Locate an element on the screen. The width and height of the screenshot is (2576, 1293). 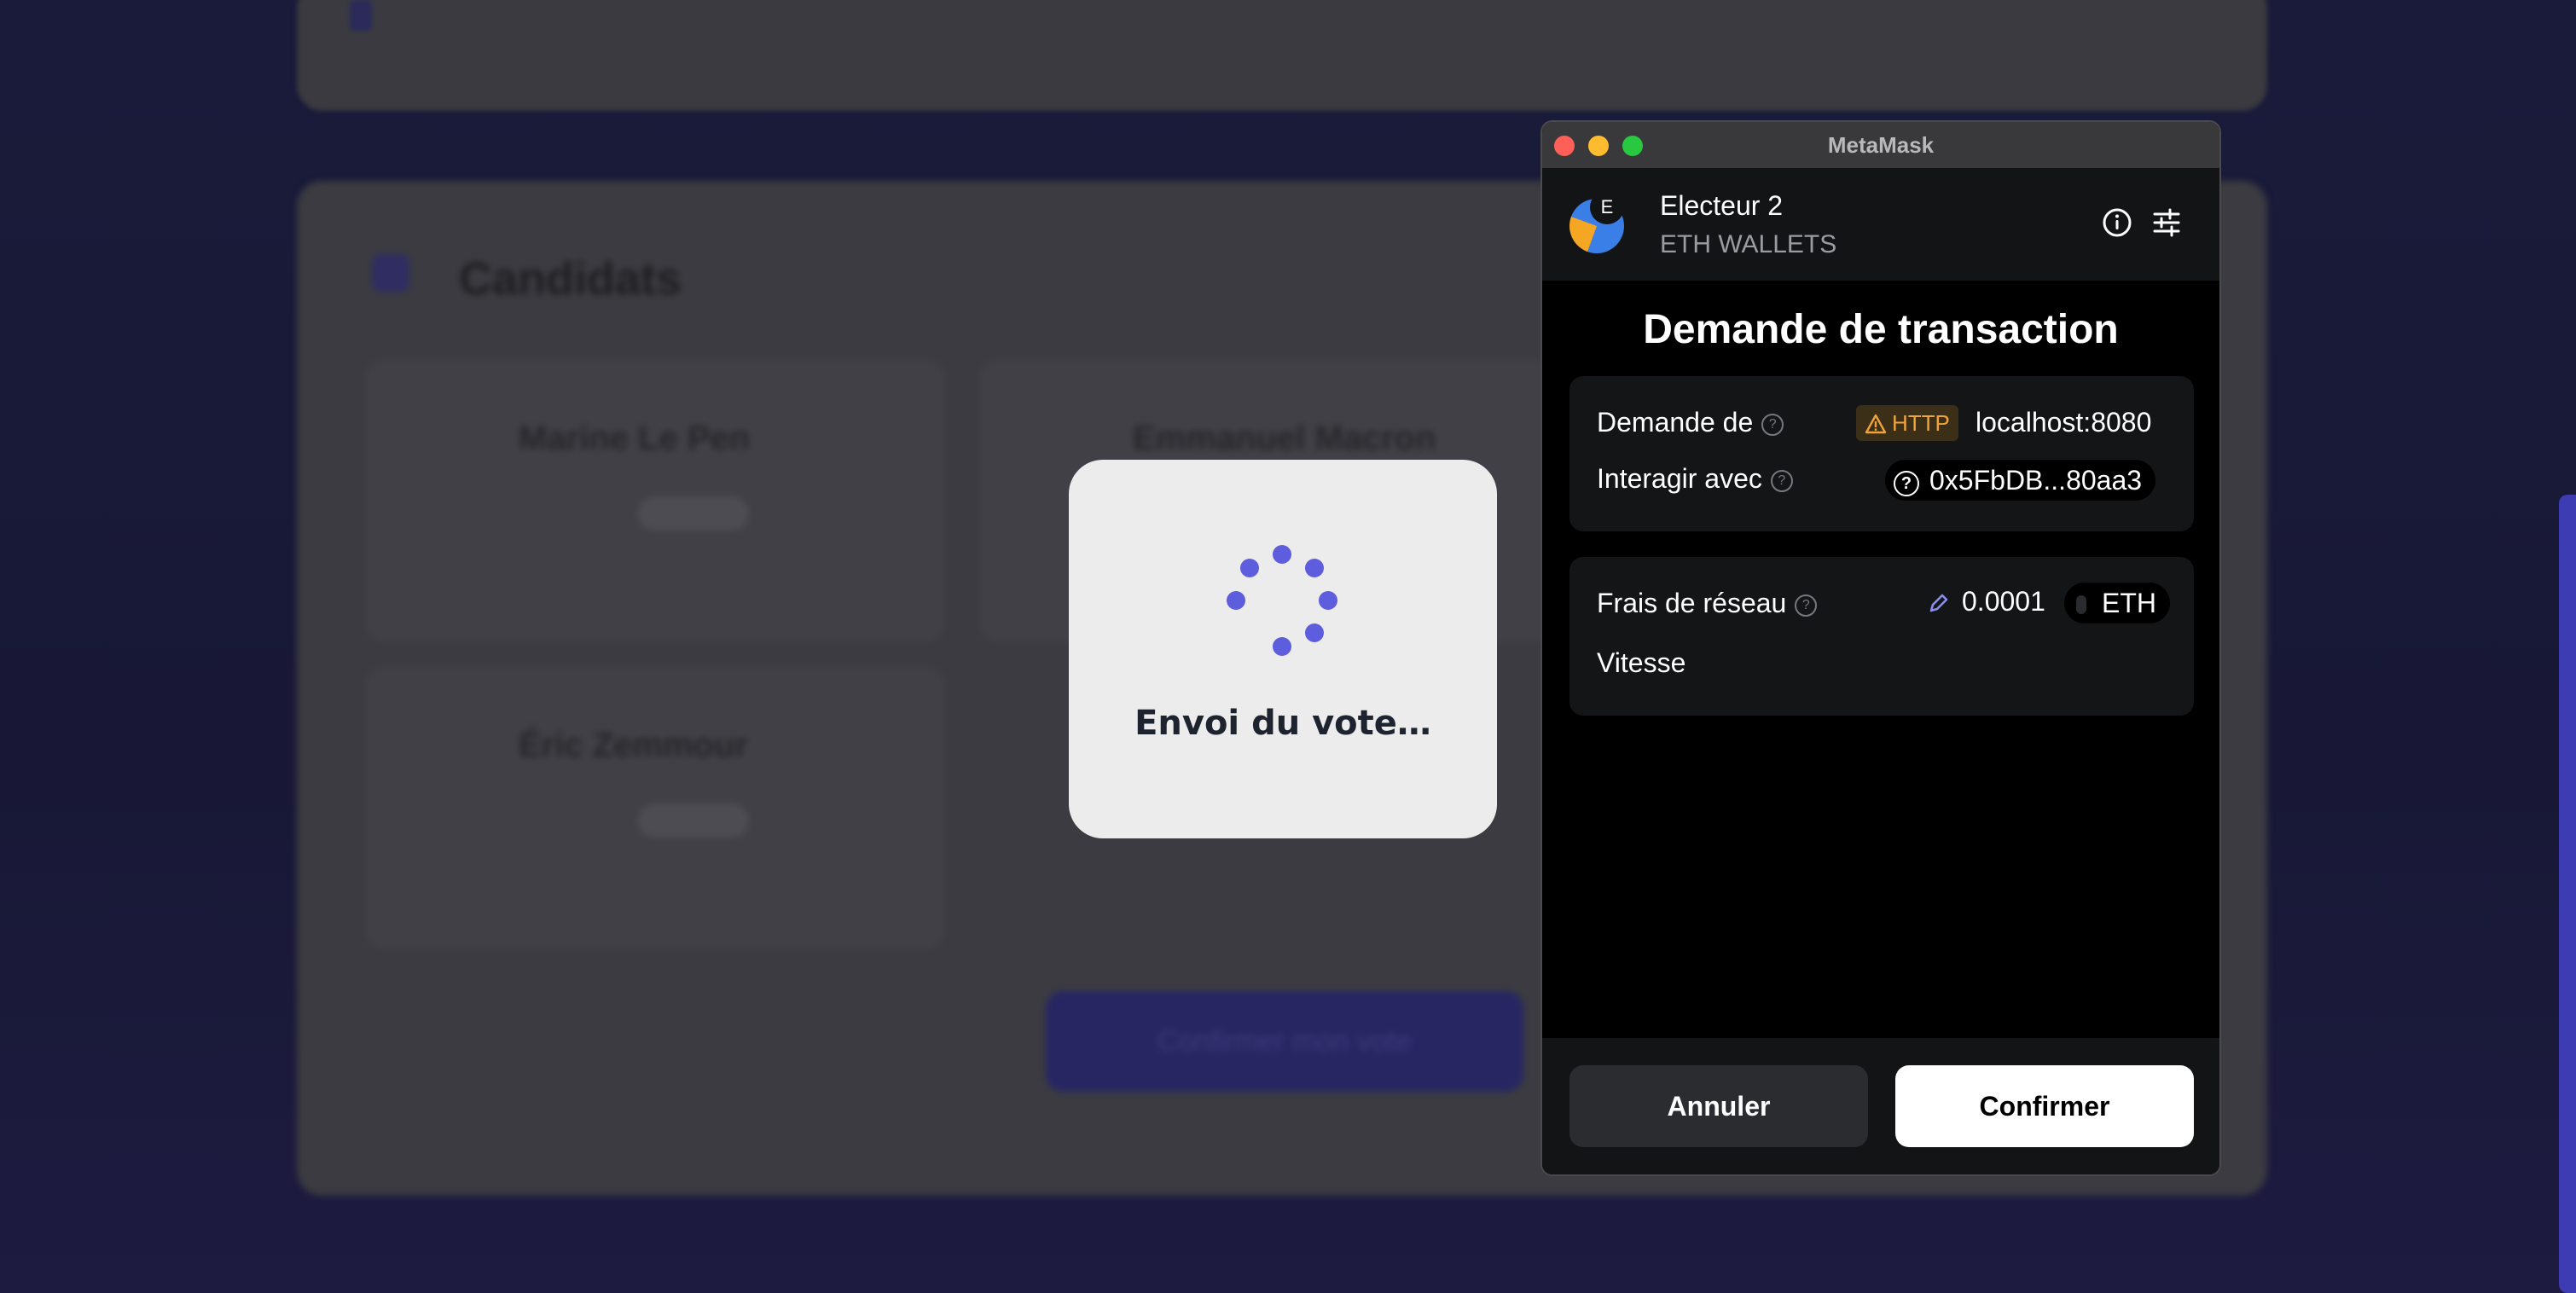
eth-logo-icon is located at coordinates (2081, 604).